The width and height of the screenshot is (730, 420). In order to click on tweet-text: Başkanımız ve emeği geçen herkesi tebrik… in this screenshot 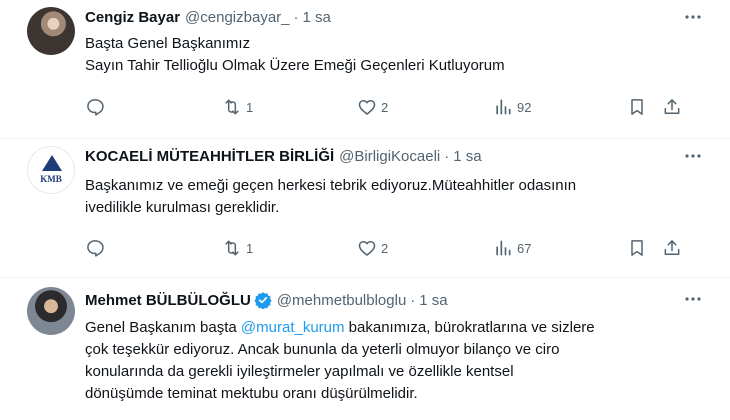, I will do `click(400, 197)`.